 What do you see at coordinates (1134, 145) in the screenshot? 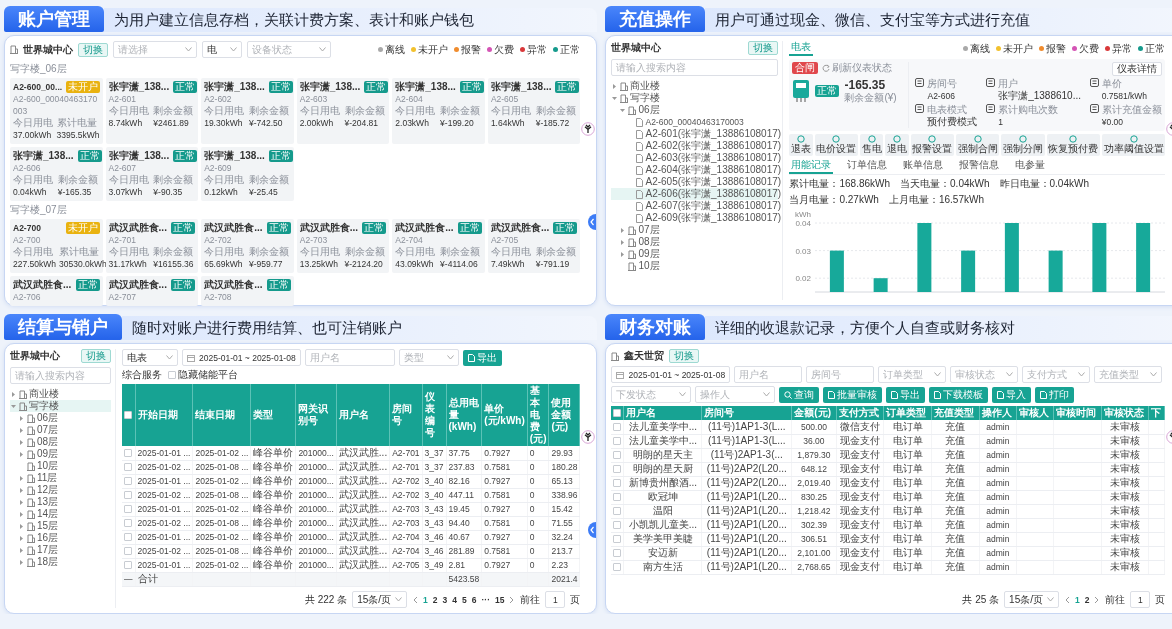
I see `action-button: 功率阈值设置` at bounding box center [1134, 145].